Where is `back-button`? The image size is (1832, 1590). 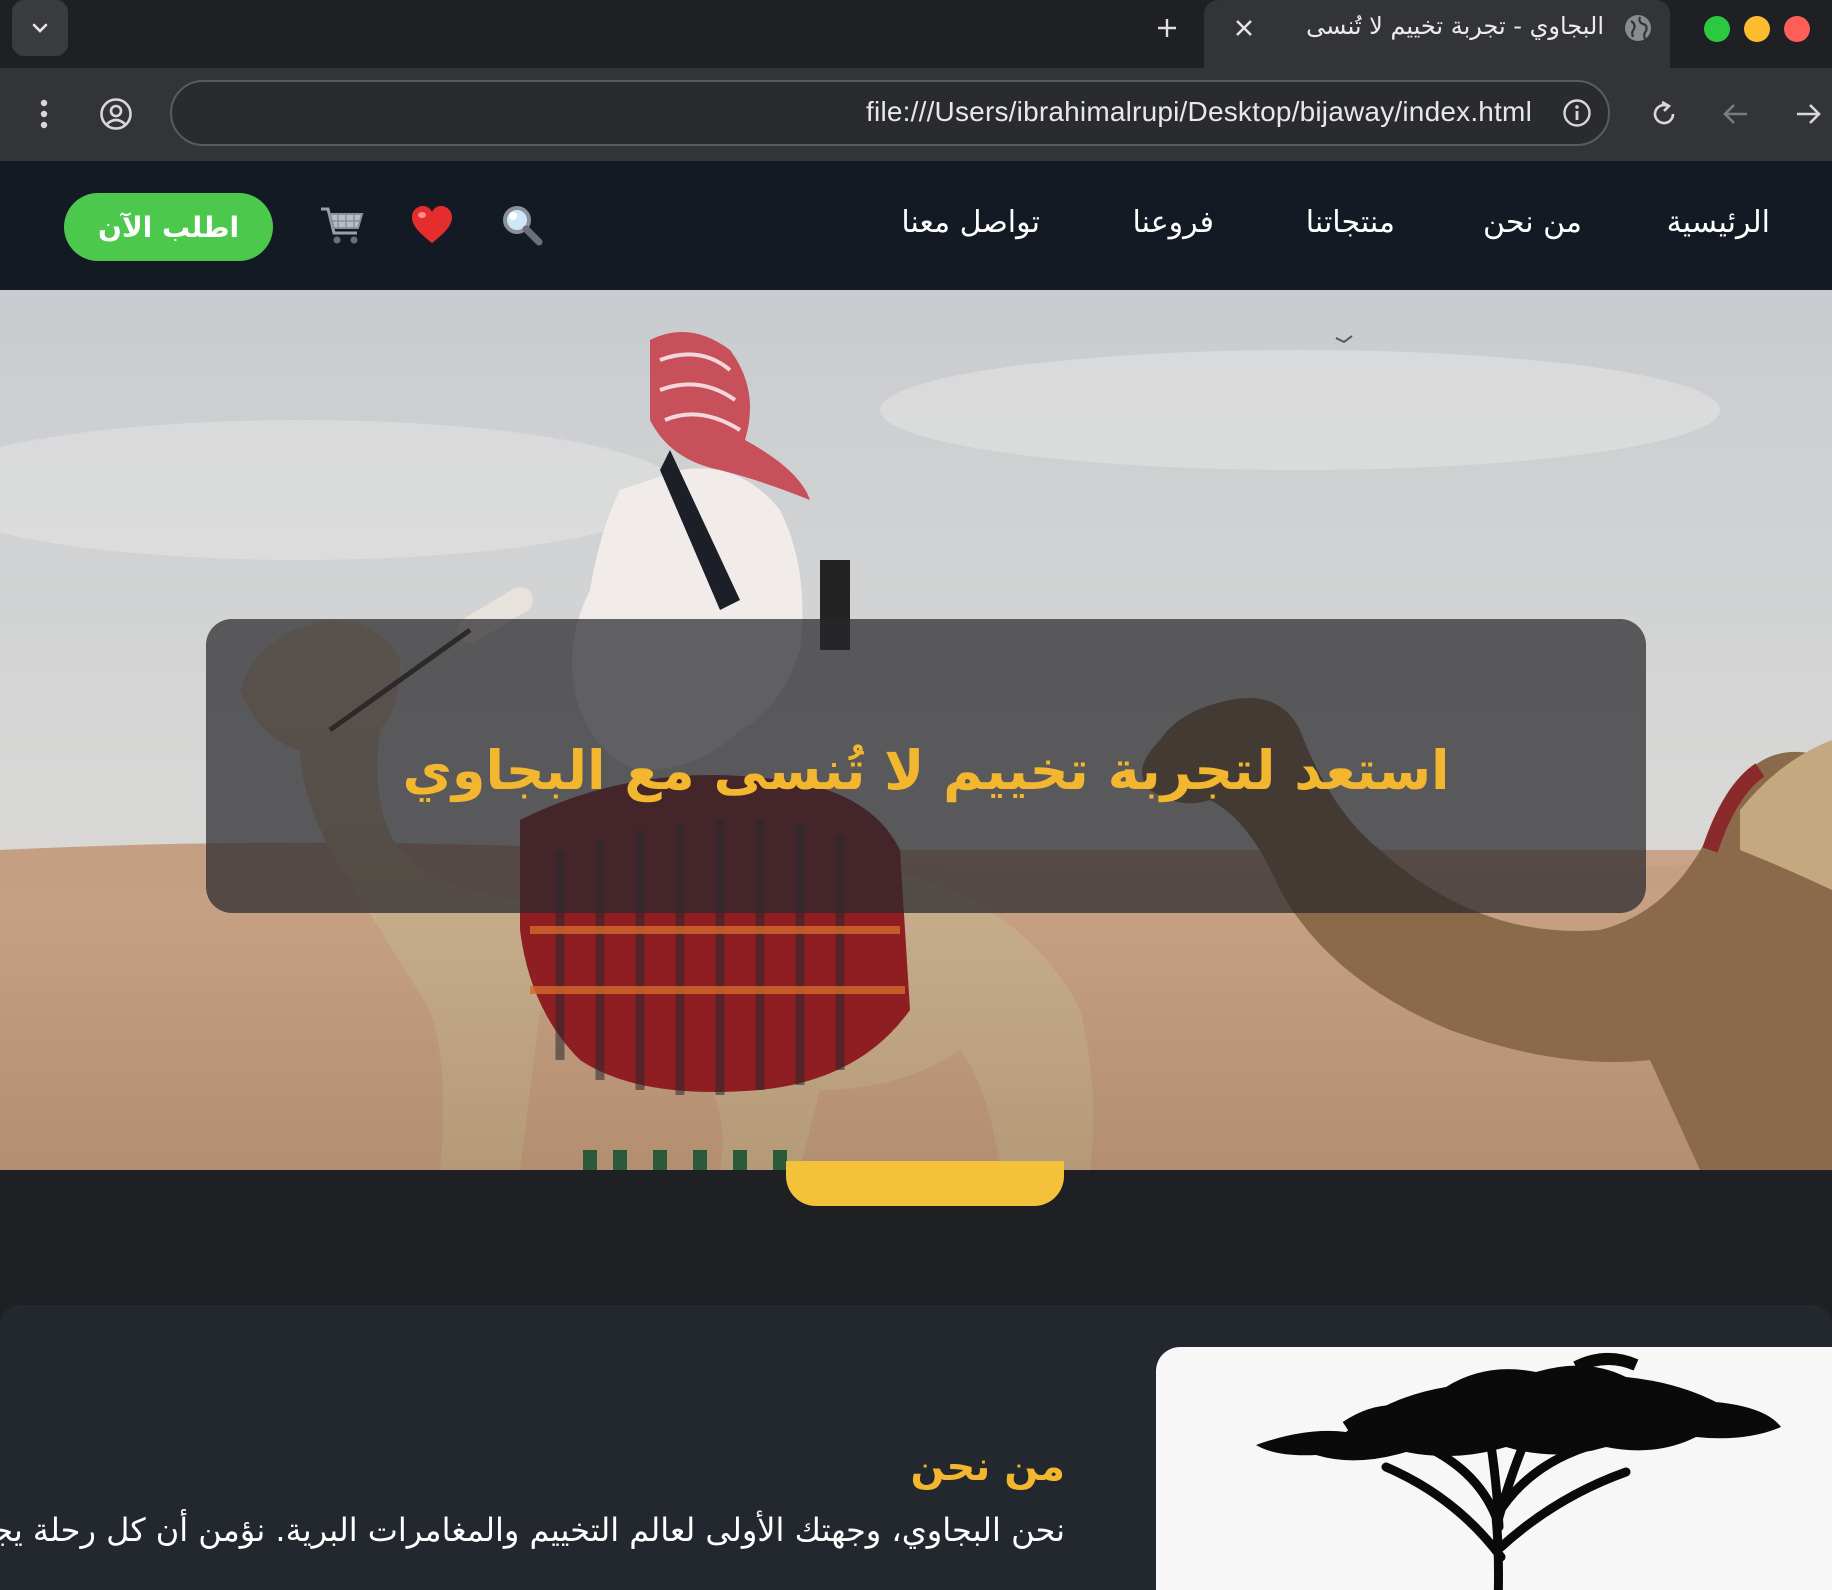
back-button is located at coordinates (1736, 114).